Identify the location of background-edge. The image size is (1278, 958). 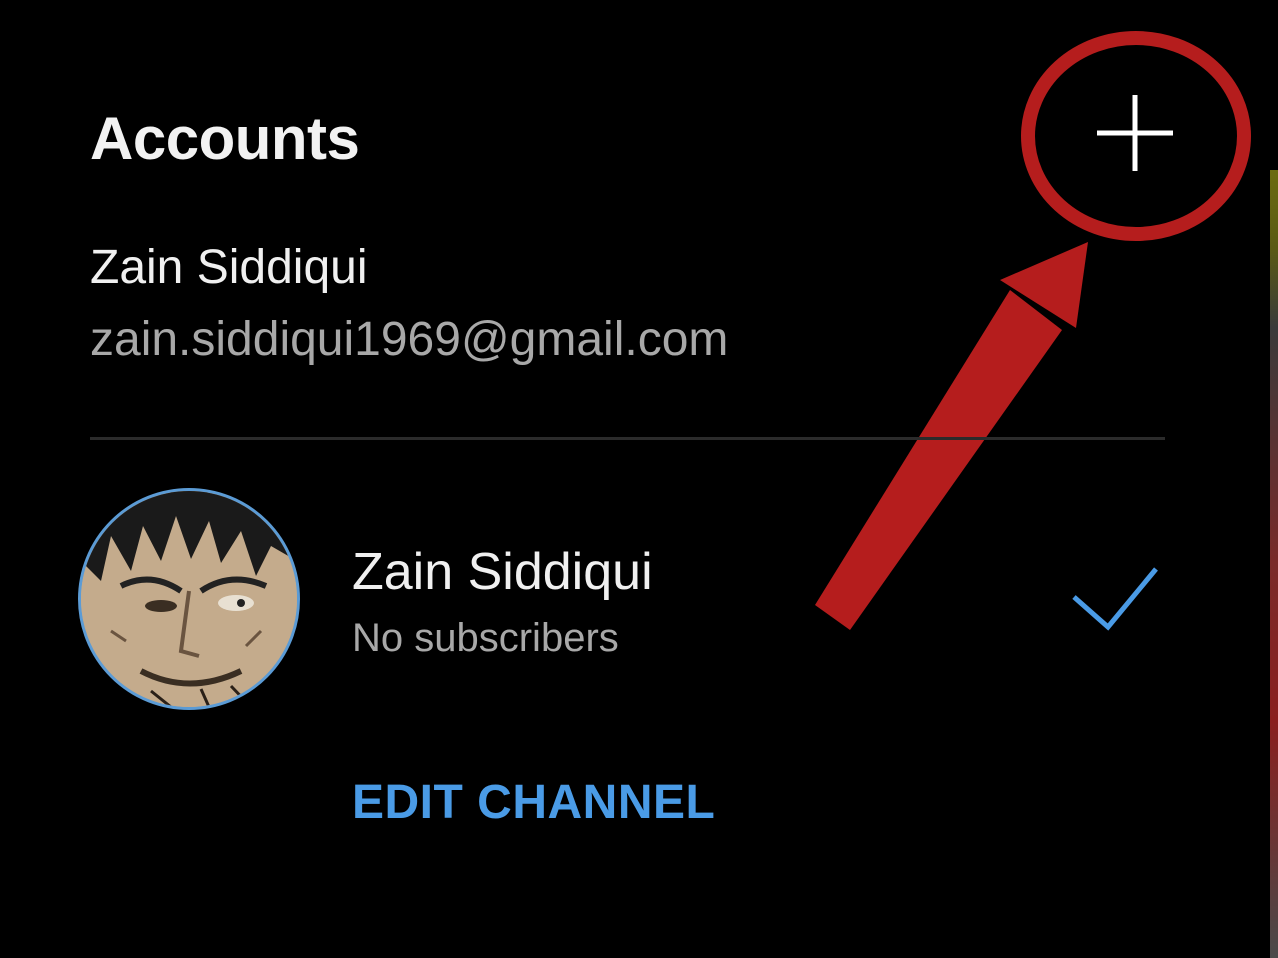
(1274, 564).